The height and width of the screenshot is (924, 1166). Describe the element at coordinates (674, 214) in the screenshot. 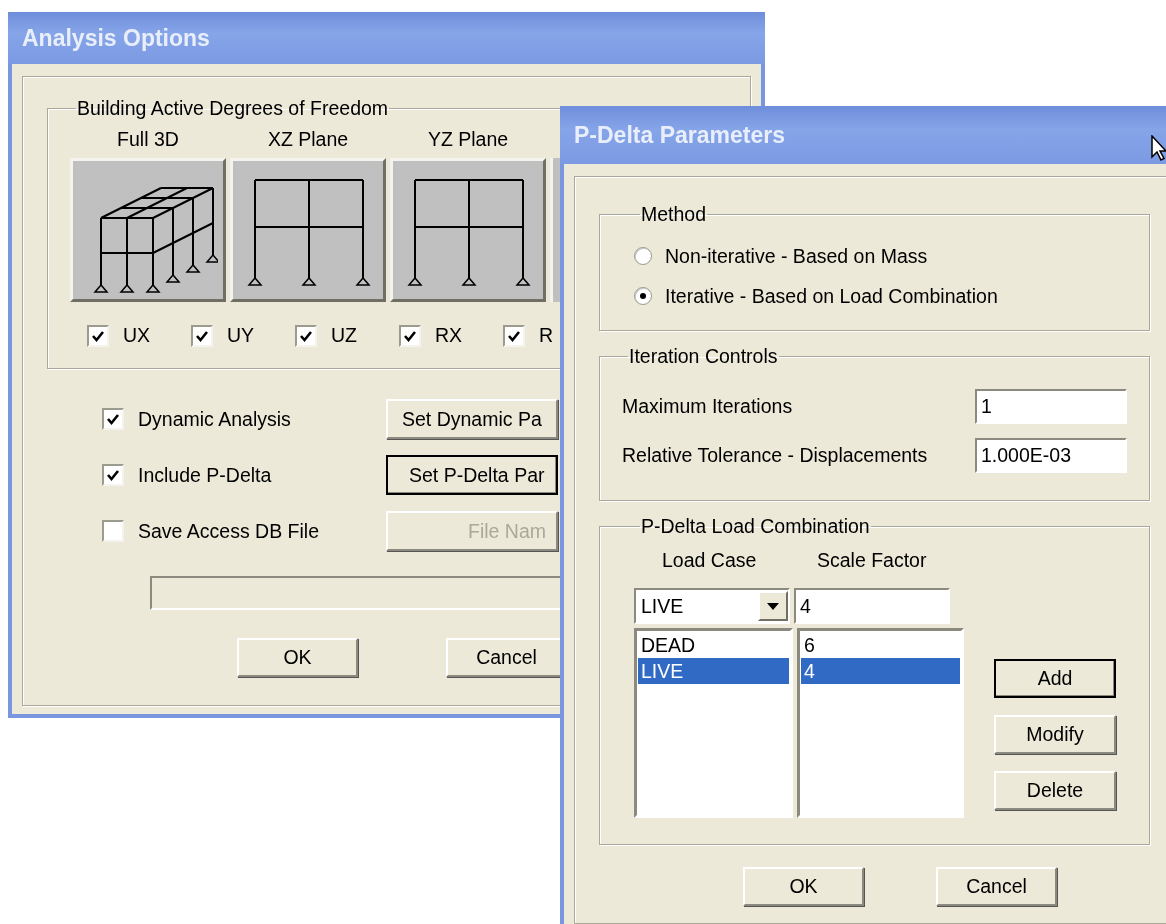

I see `group-label: Method` at that location.